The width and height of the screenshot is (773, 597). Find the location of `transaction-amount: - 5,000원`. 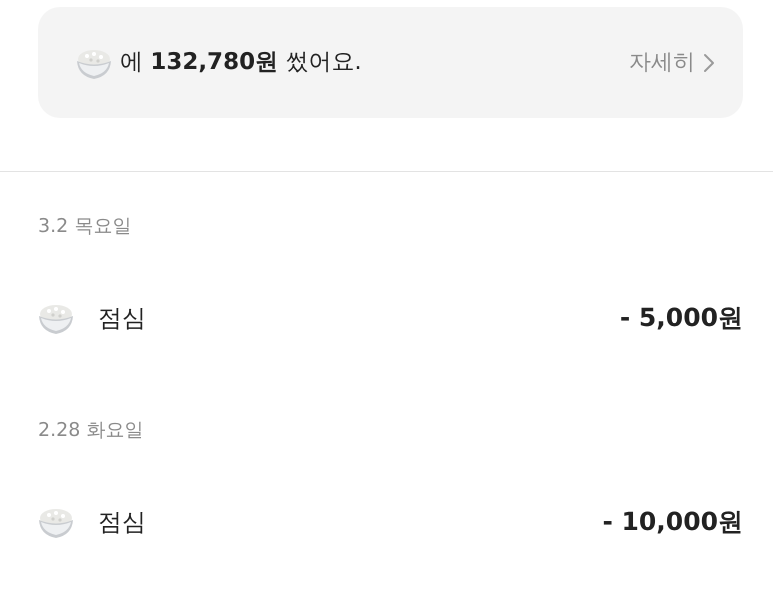

transaction-amount: - 5,000원 is located at coordinates (681, 318).